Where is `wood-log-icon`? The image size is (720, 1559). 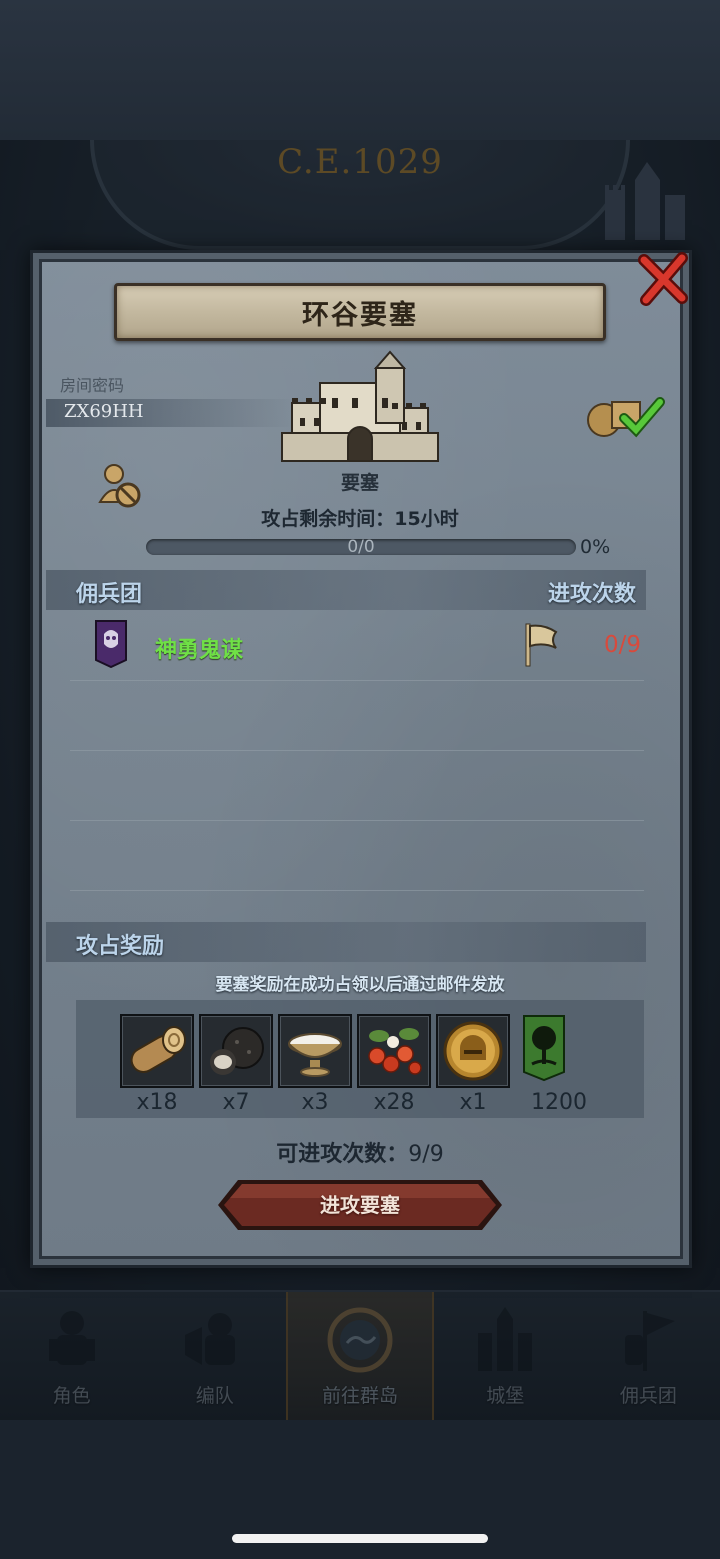 wood-log-icon is located at coordinates (158, 1049).